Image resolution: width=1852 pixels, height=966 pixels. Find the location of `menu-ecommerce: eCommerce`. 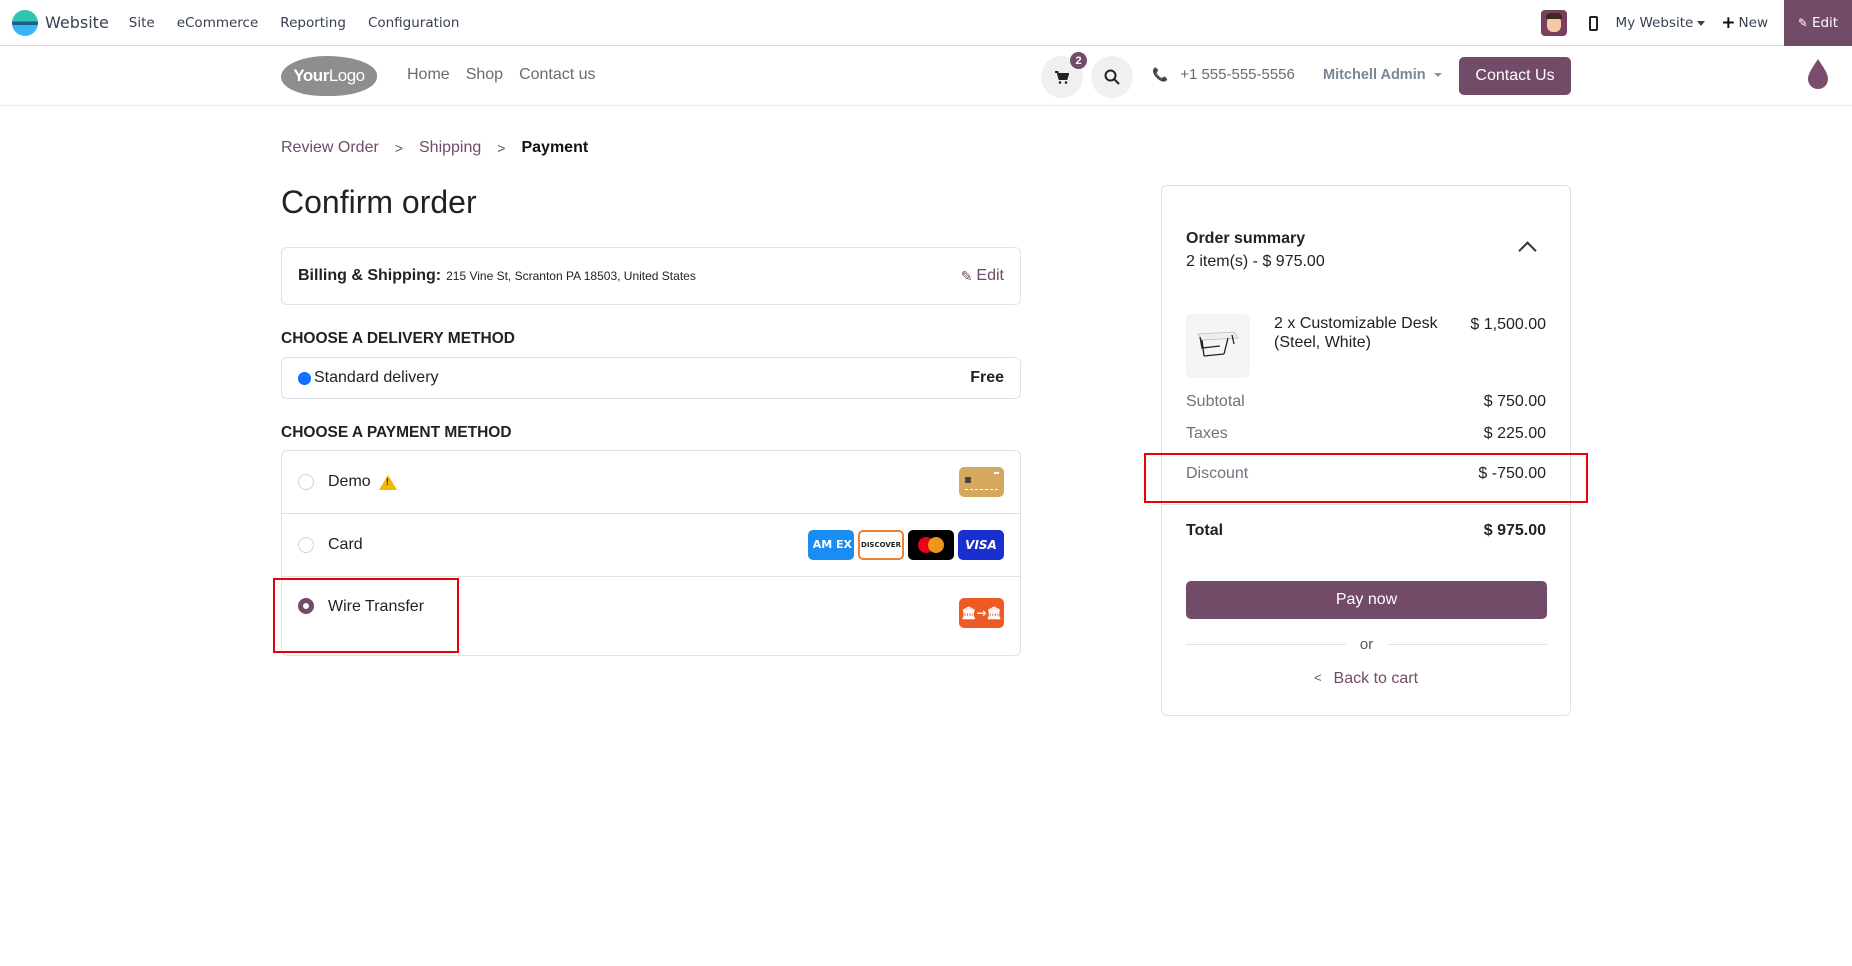

menu-ecommerce: eCommerce is located at coordinates (218, 23).